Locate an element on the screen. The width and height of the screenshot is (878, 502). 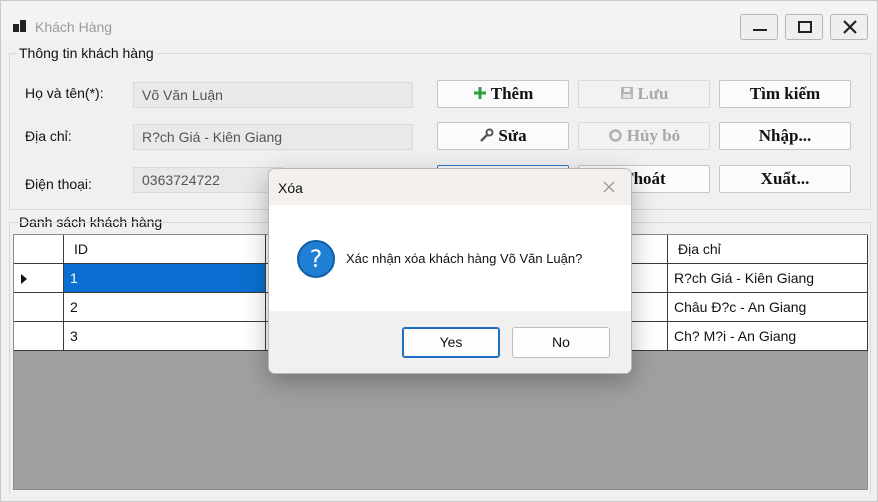
table-cell-id: 2 is located at coordinates (165, 307).